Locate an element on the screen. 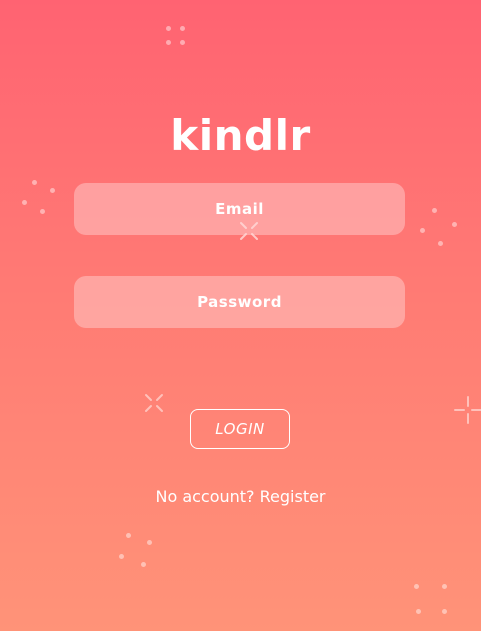  dot-cluster-top-icon is located at coordinates (176, 36).